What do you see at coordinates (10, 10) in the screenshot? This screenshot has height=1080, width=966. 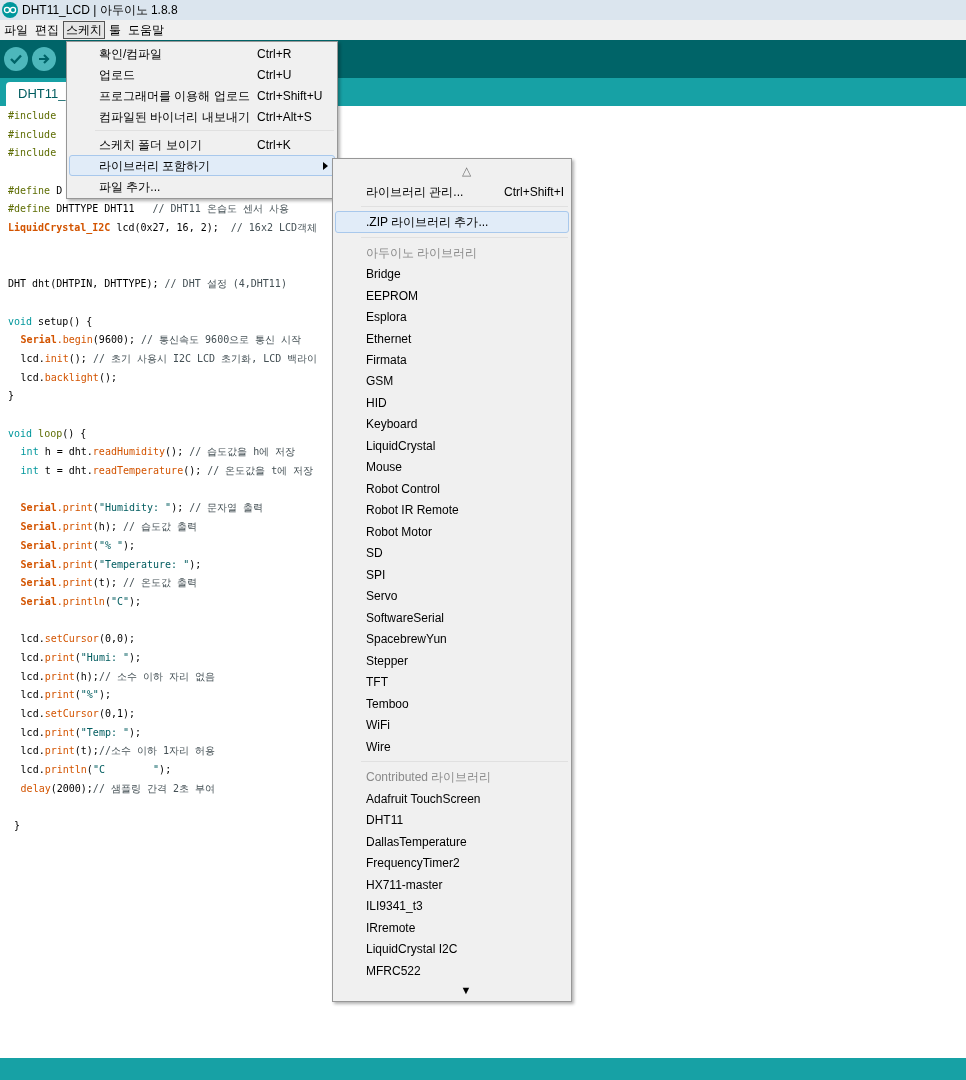 I see `arduino-logo-icon` at bounding box center [10, 10].